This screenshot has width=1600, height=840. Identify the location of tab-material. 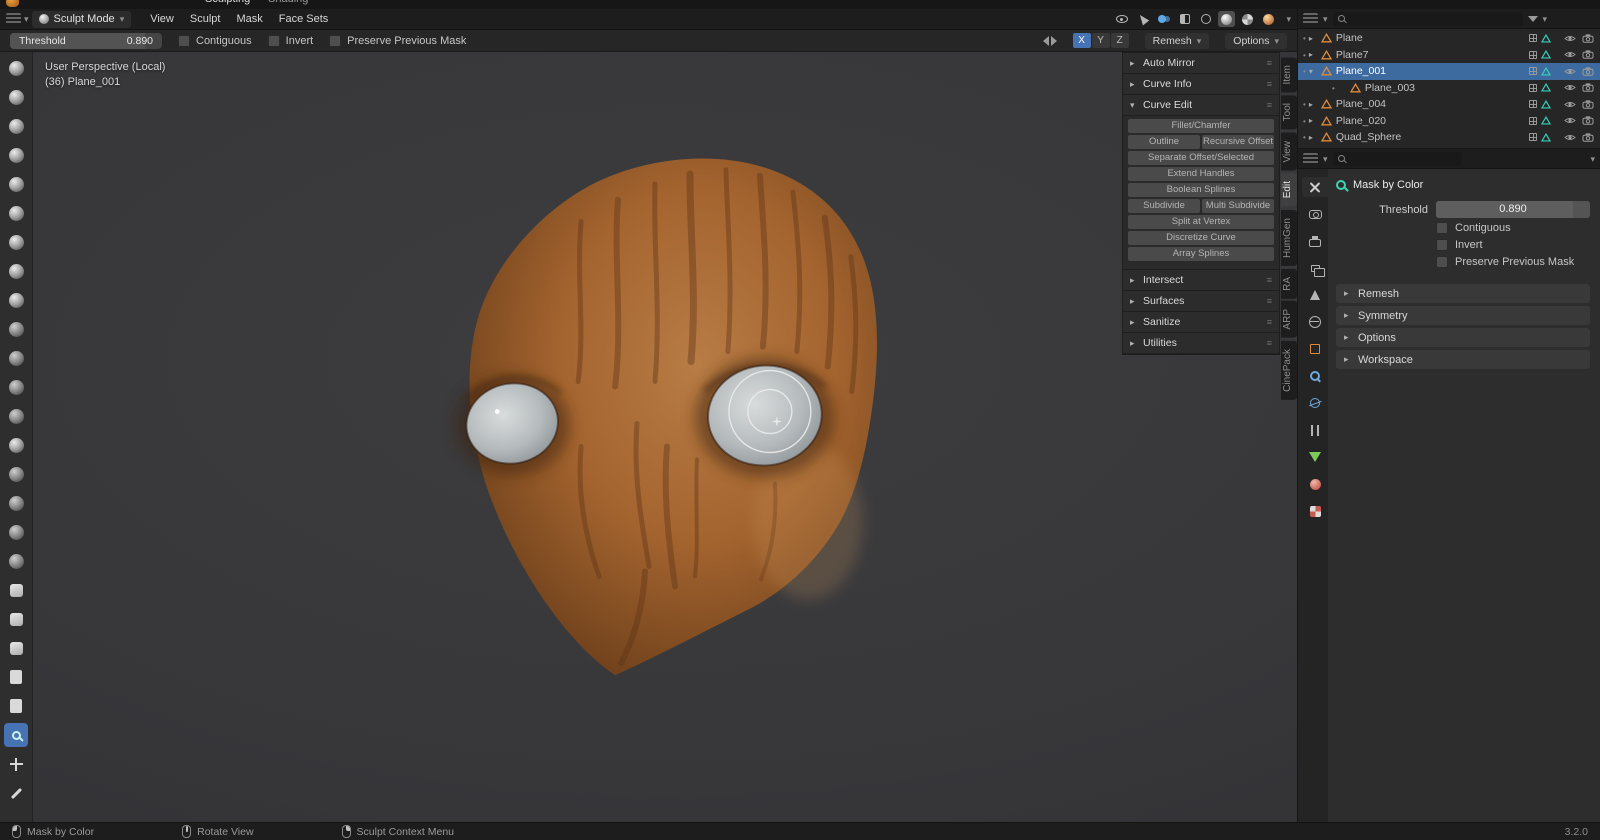
(1315, 484).